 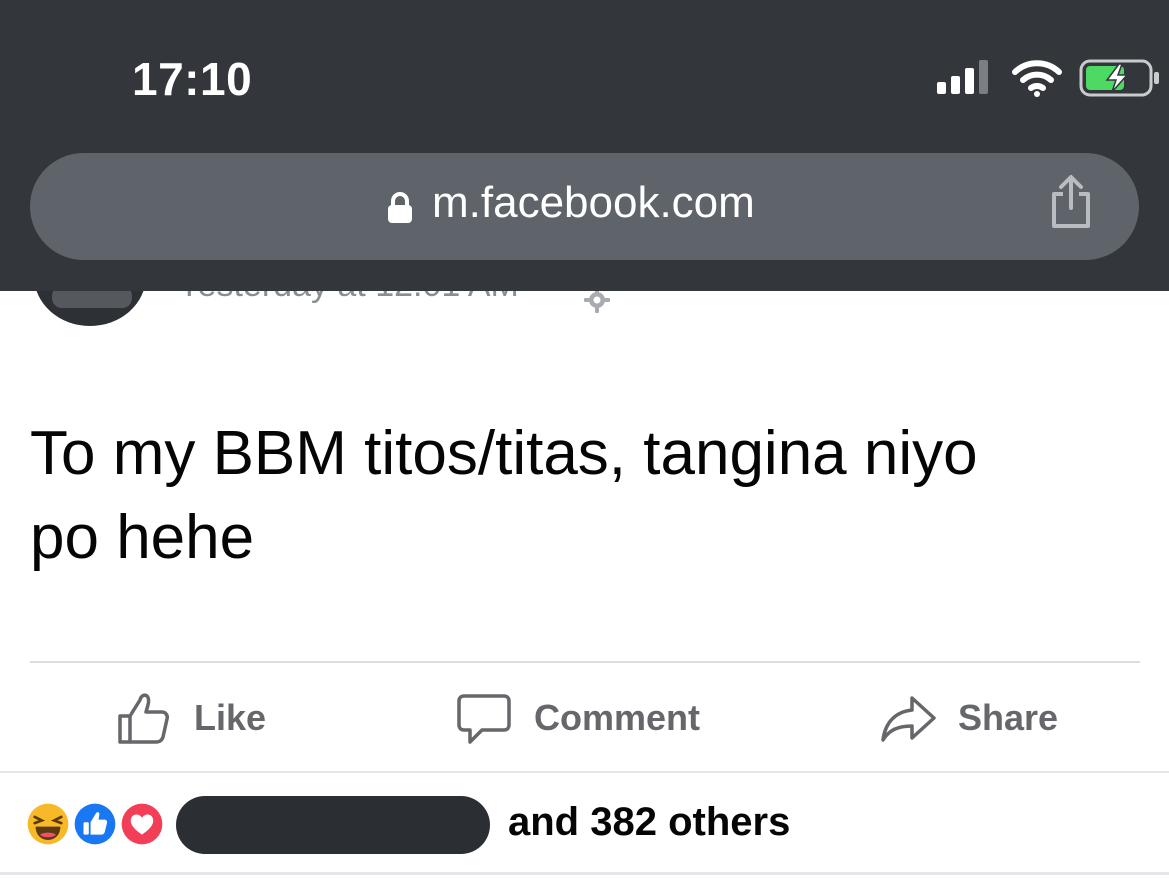 I want to click on reaction-icons, so click(x=97, y=825).